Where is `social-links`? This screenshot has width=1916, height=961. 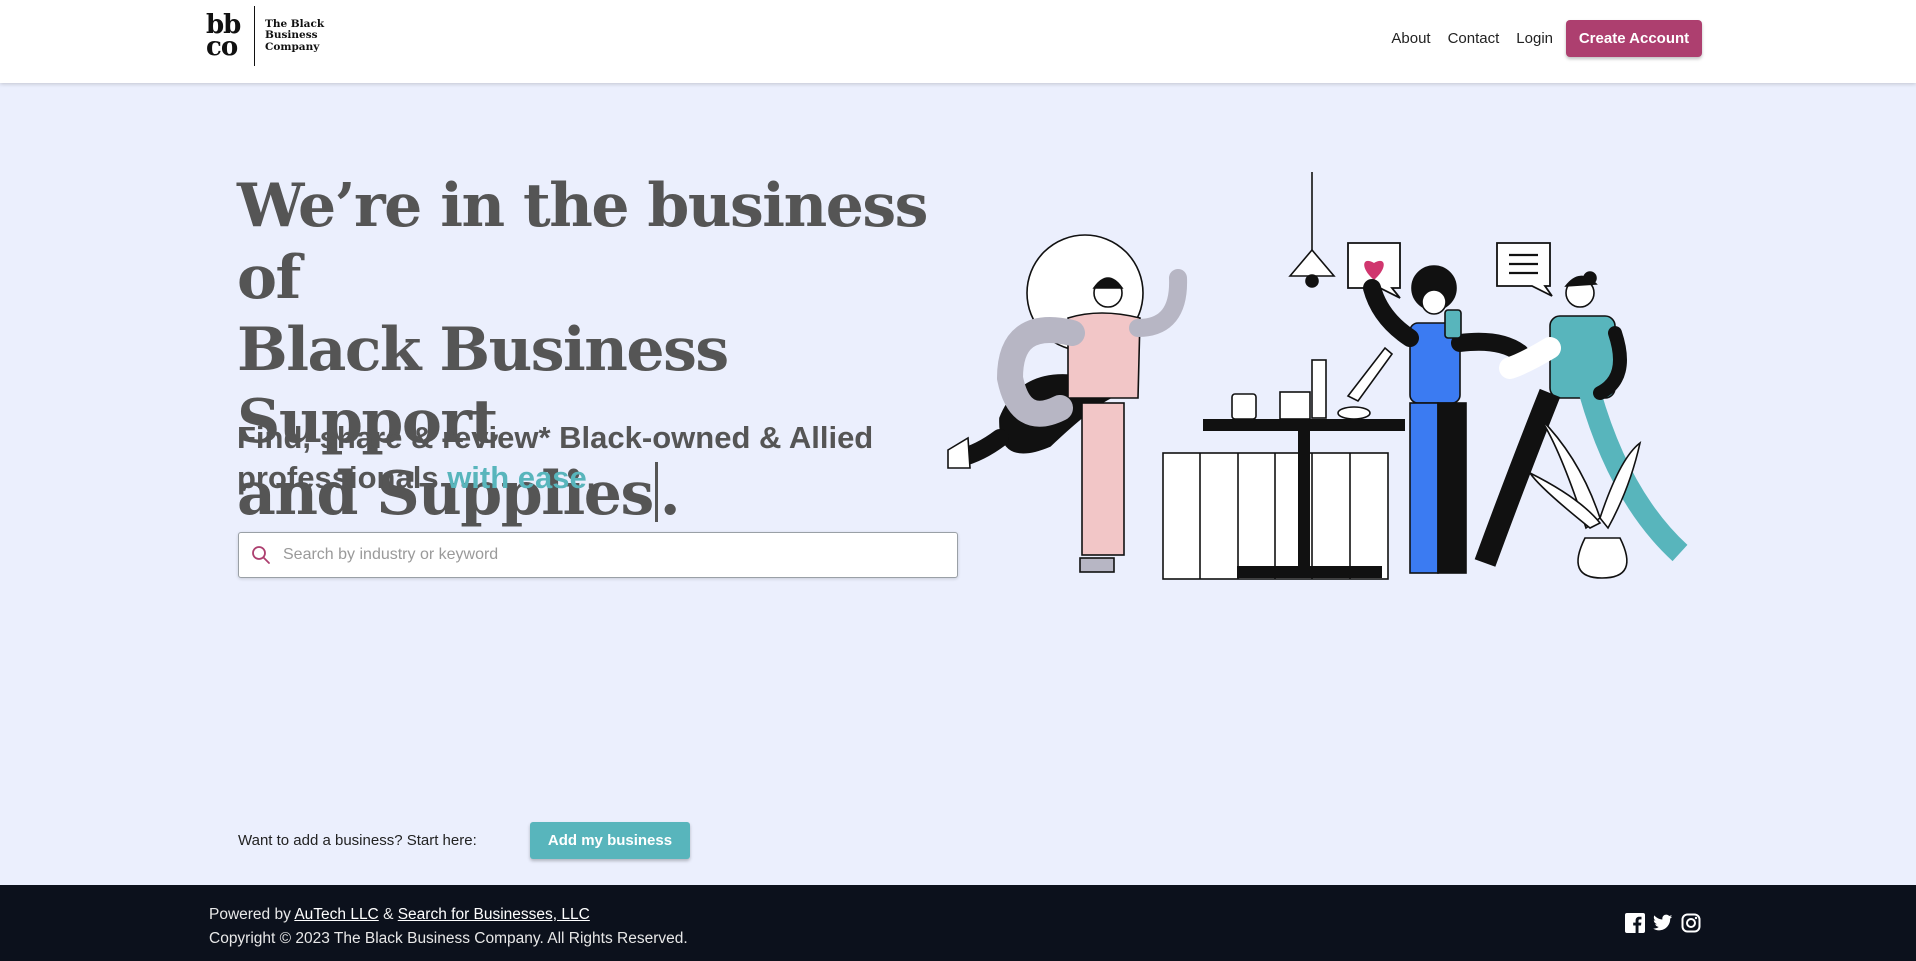
social-links is located at coordinates (1663, 923).